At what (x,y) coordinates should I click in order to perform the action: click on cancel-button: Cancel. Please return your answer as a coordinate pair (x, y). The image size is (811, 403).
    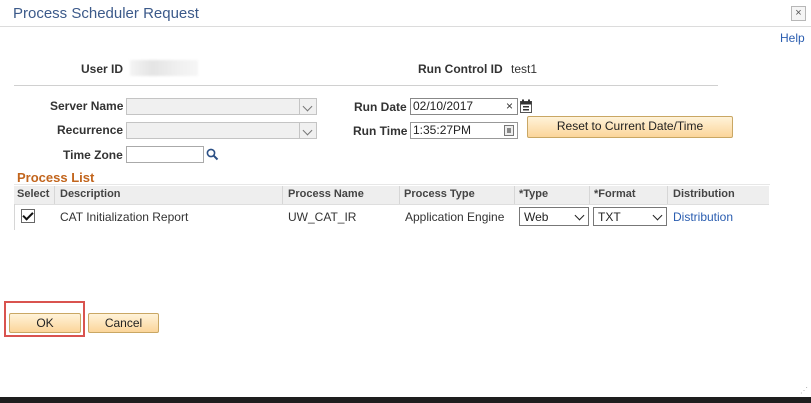
    Looking at the image, I should click on (123, 323).